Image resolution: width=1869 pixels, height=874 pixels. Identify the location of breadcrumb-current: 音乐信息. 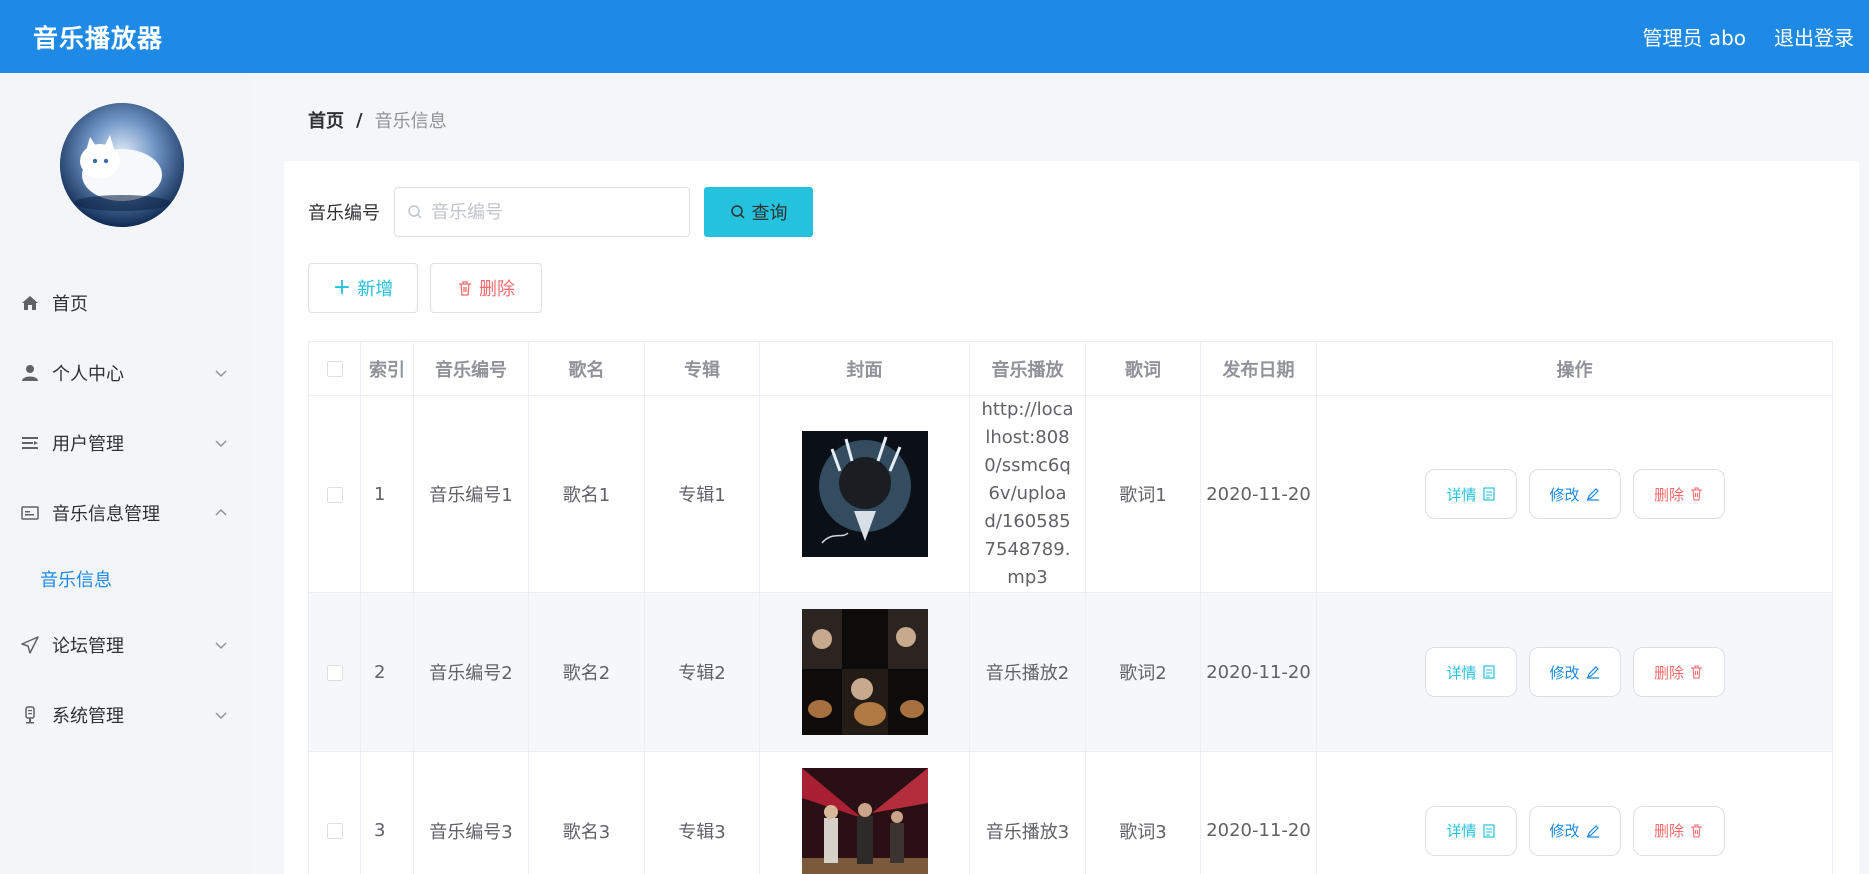
(410, 121).